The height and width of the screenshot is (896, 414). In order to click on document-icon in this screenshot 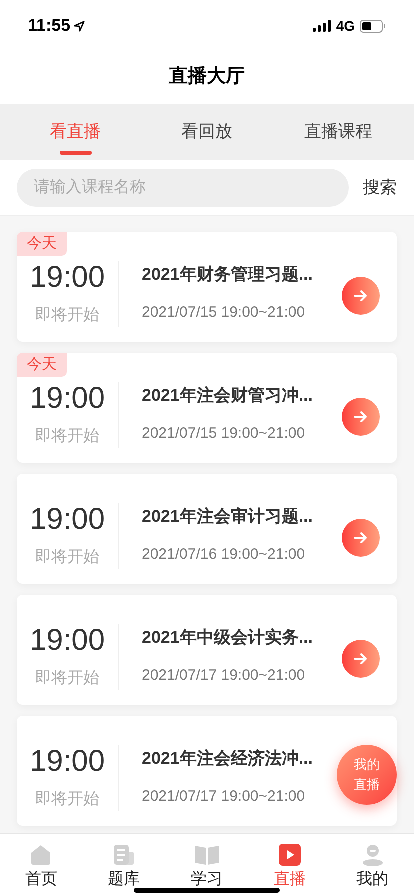, I will do `click(124, 855)`.